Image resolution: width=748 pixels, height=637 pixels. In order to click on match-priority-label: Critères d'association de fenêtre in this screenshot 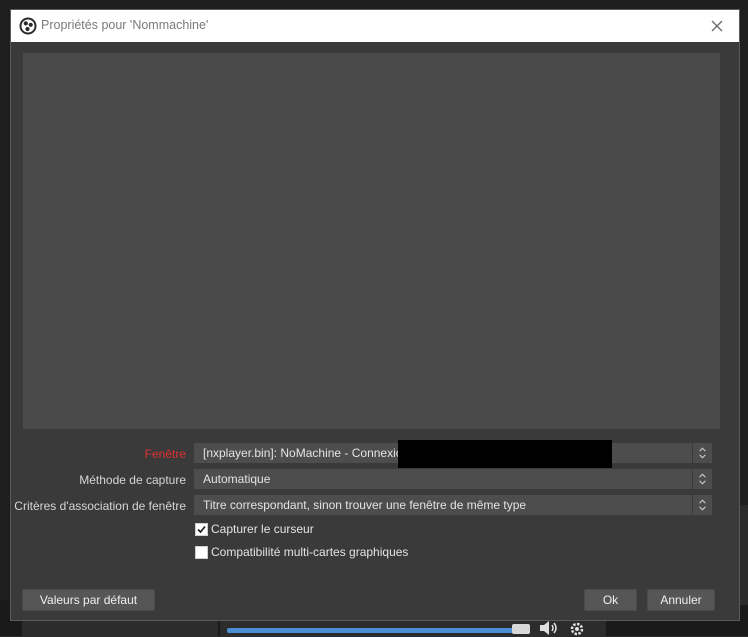, I will do `click(100, 506)`.